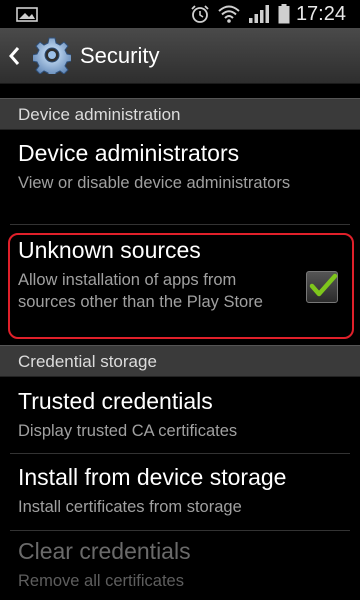 Image resolution: width=360 pixels, height=600 pixels. Describe the element at coordinates (52, 55) in the screenshot. I see `gear-icon` at that location.